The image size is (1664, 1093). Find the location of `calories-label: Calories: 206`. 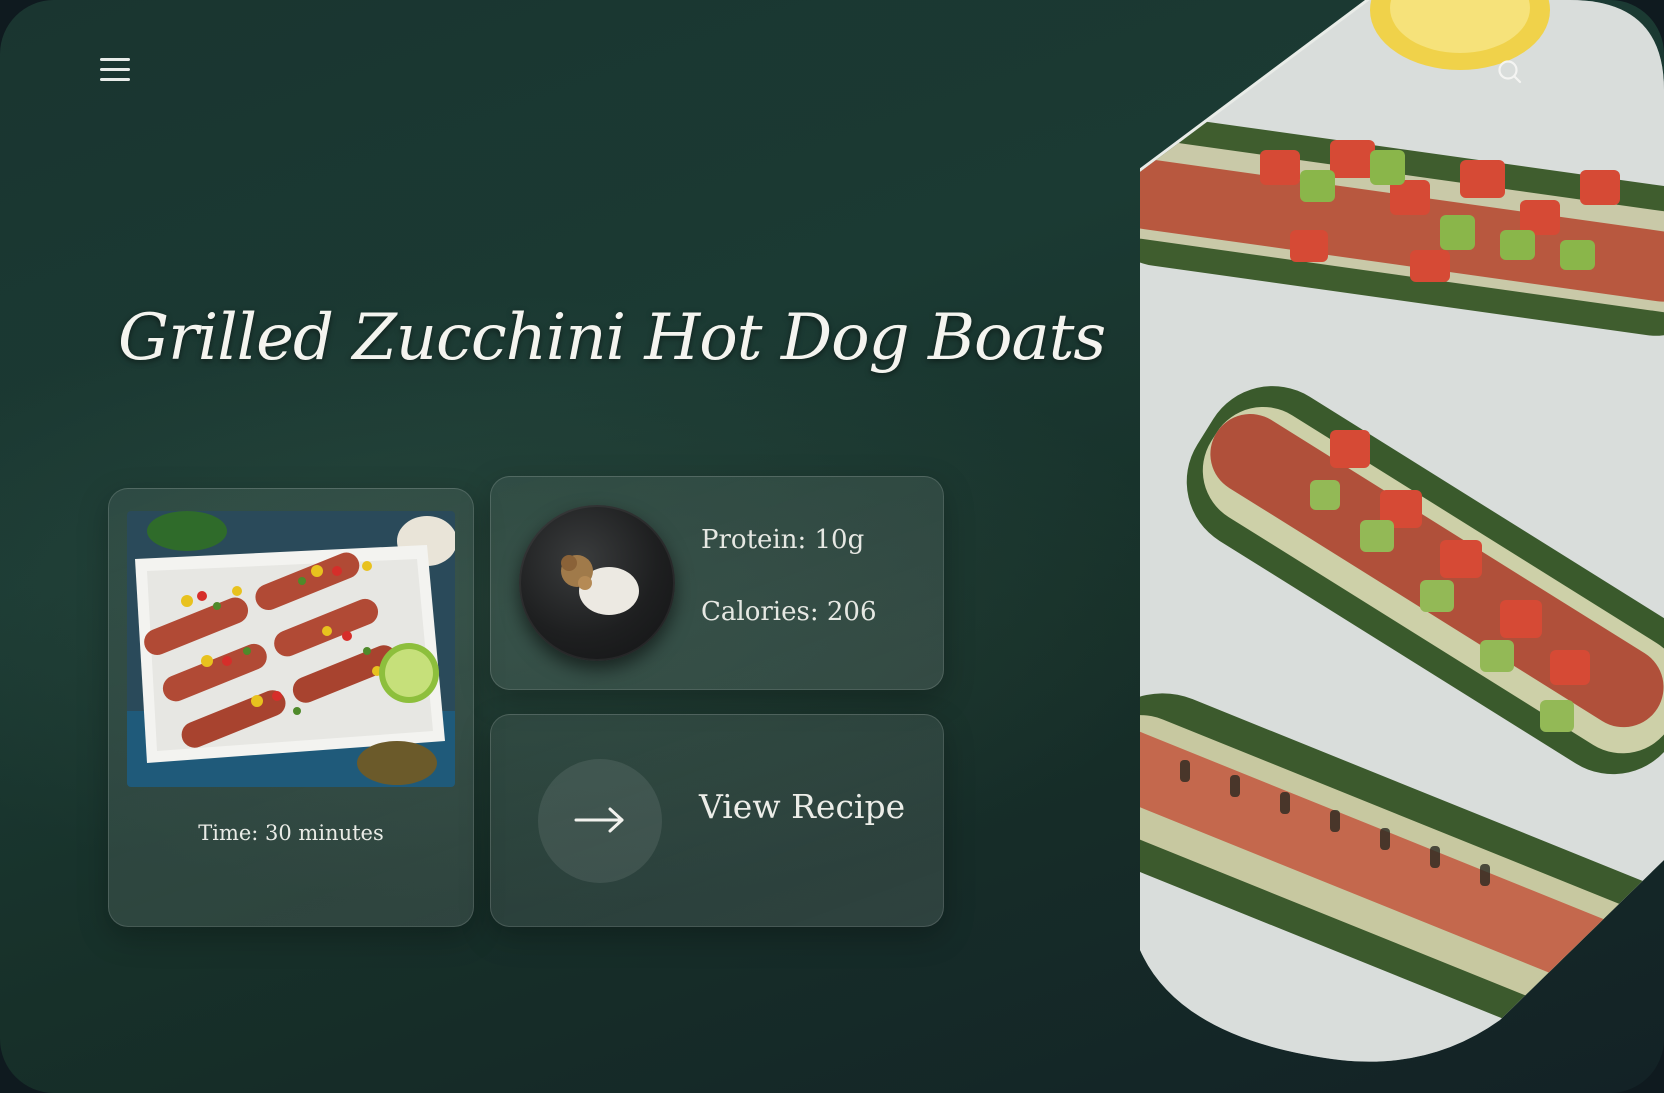

calories-label: Calories: 206 is located at coordinates (789, 612).